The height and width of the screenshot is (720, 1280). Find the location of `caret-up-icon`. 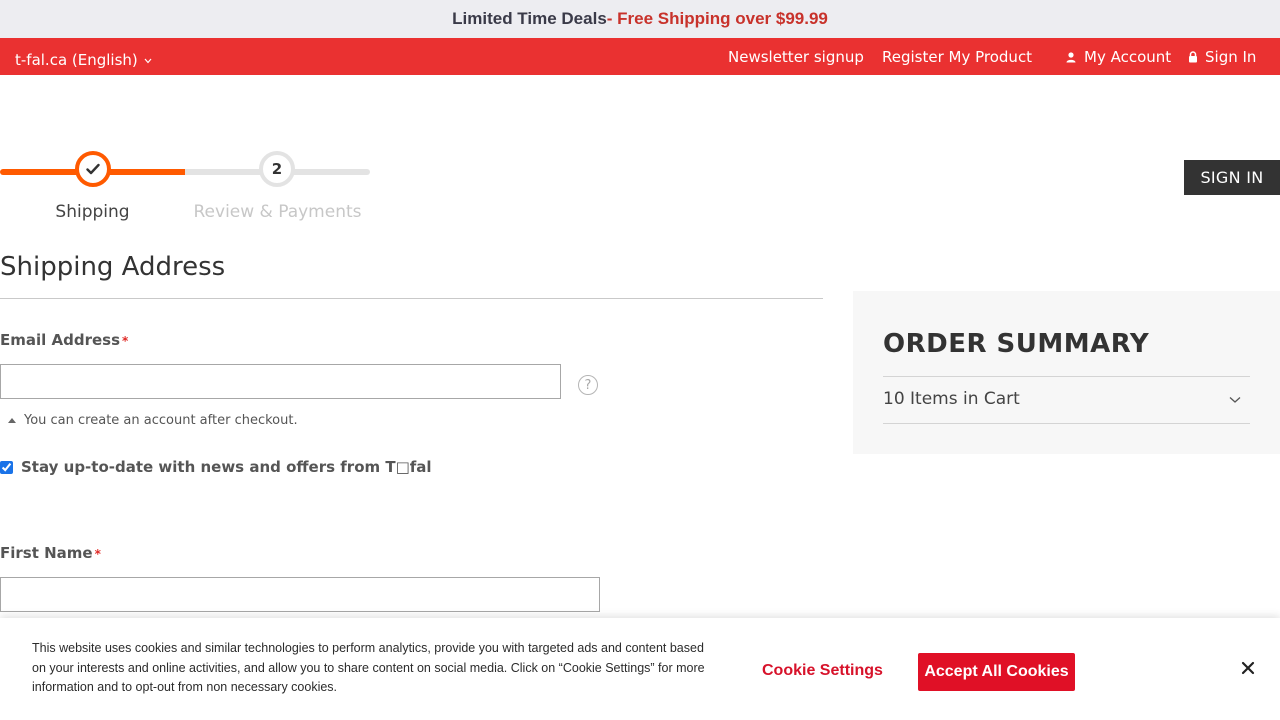

caret-up-icon is located at coordinates (12, 420).